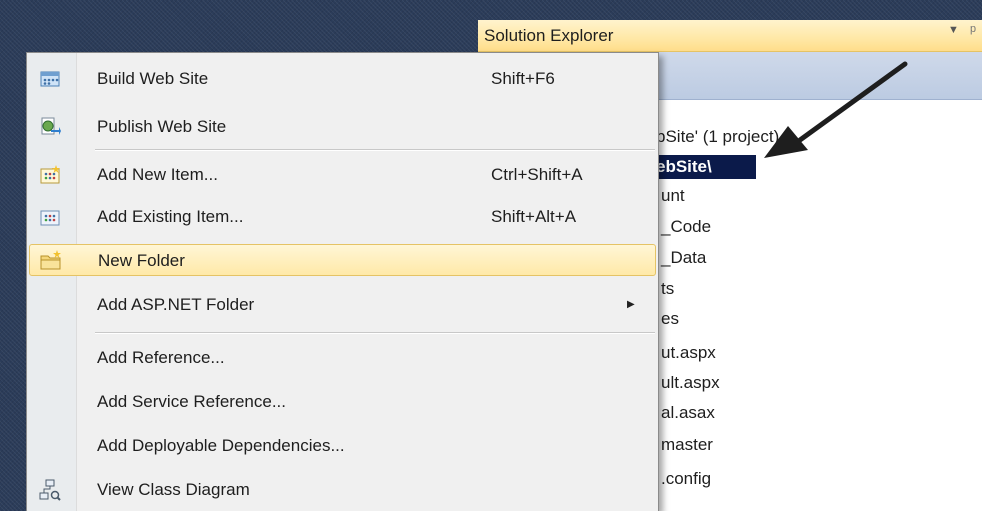  What do you see at coordinates (50, 217) in the screenshot?
I see `add-existing-item-icon` at bounding box center [50, 217].